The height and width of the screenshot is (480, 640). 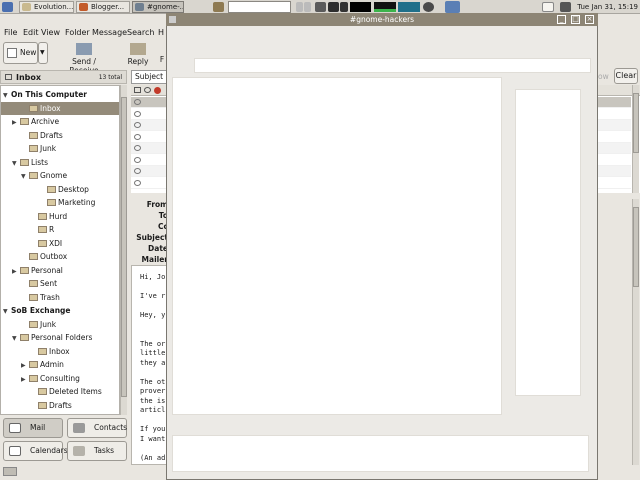 What do you see at coordinates (26, 7) in the screenshot?
I see `evolution-task-icon` at bounding box center [26, 7].